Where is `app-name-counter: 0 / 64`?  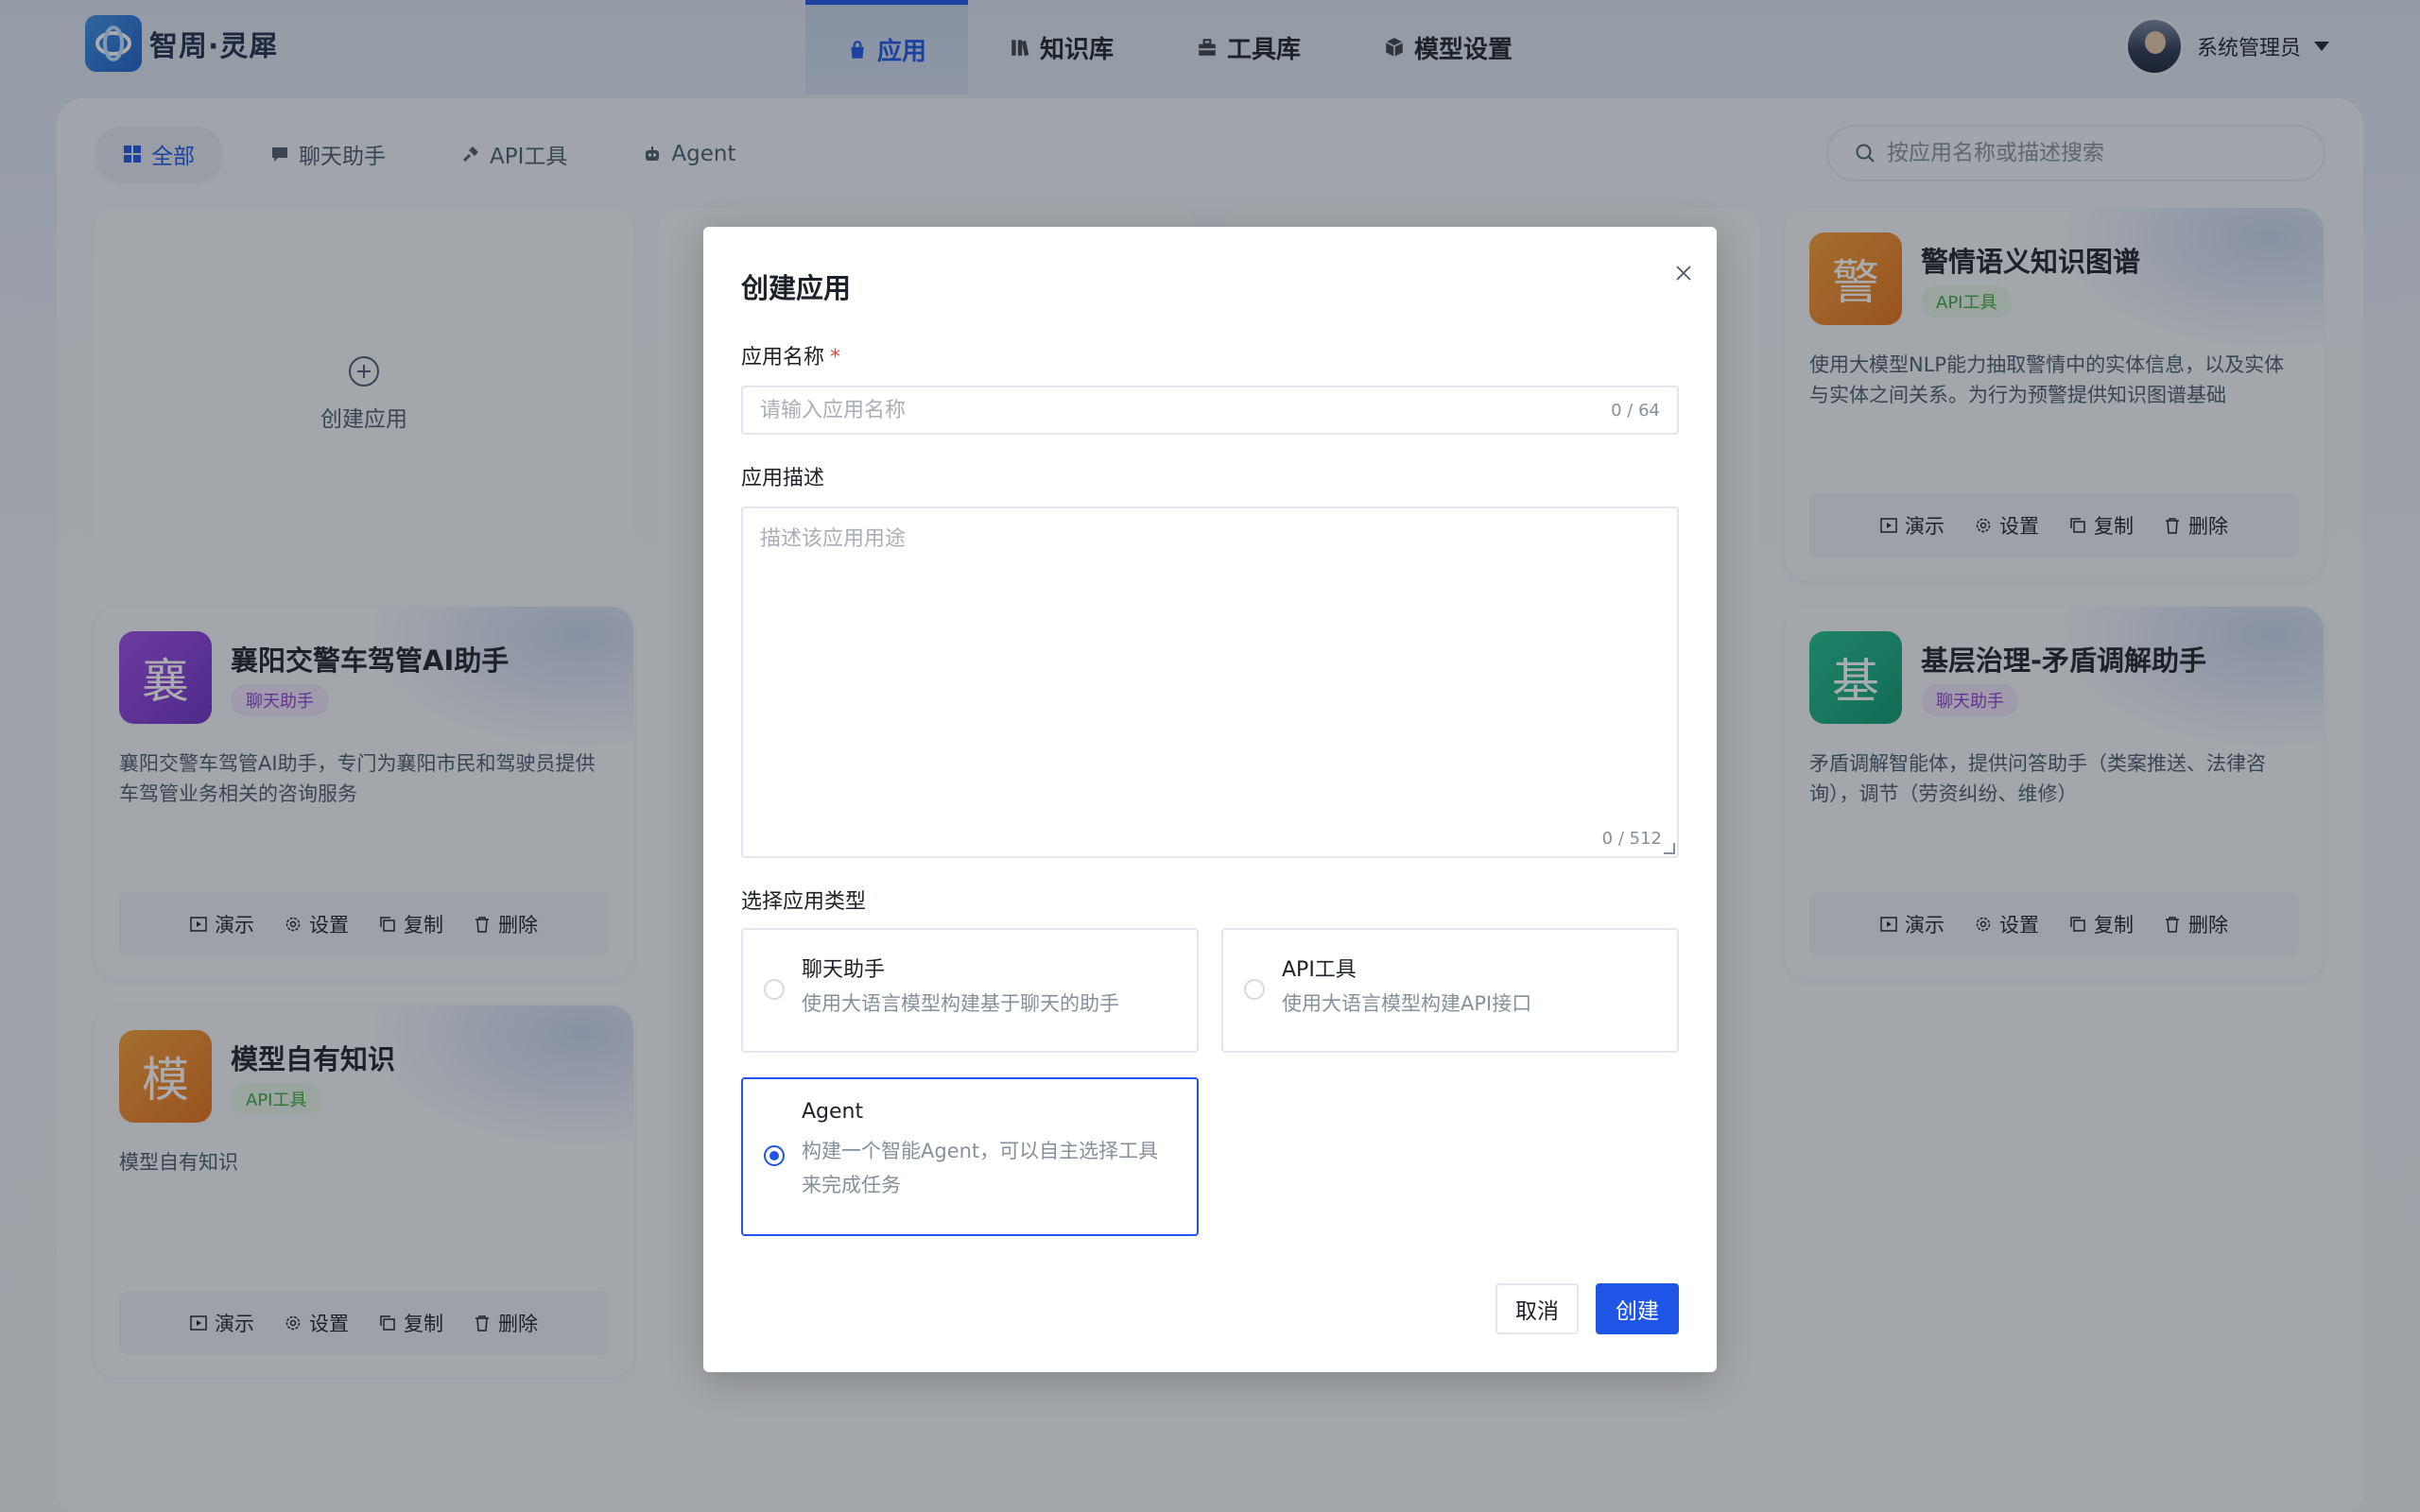 app-name-counter: 0 / 64 is located at coordinates (1635, 411).